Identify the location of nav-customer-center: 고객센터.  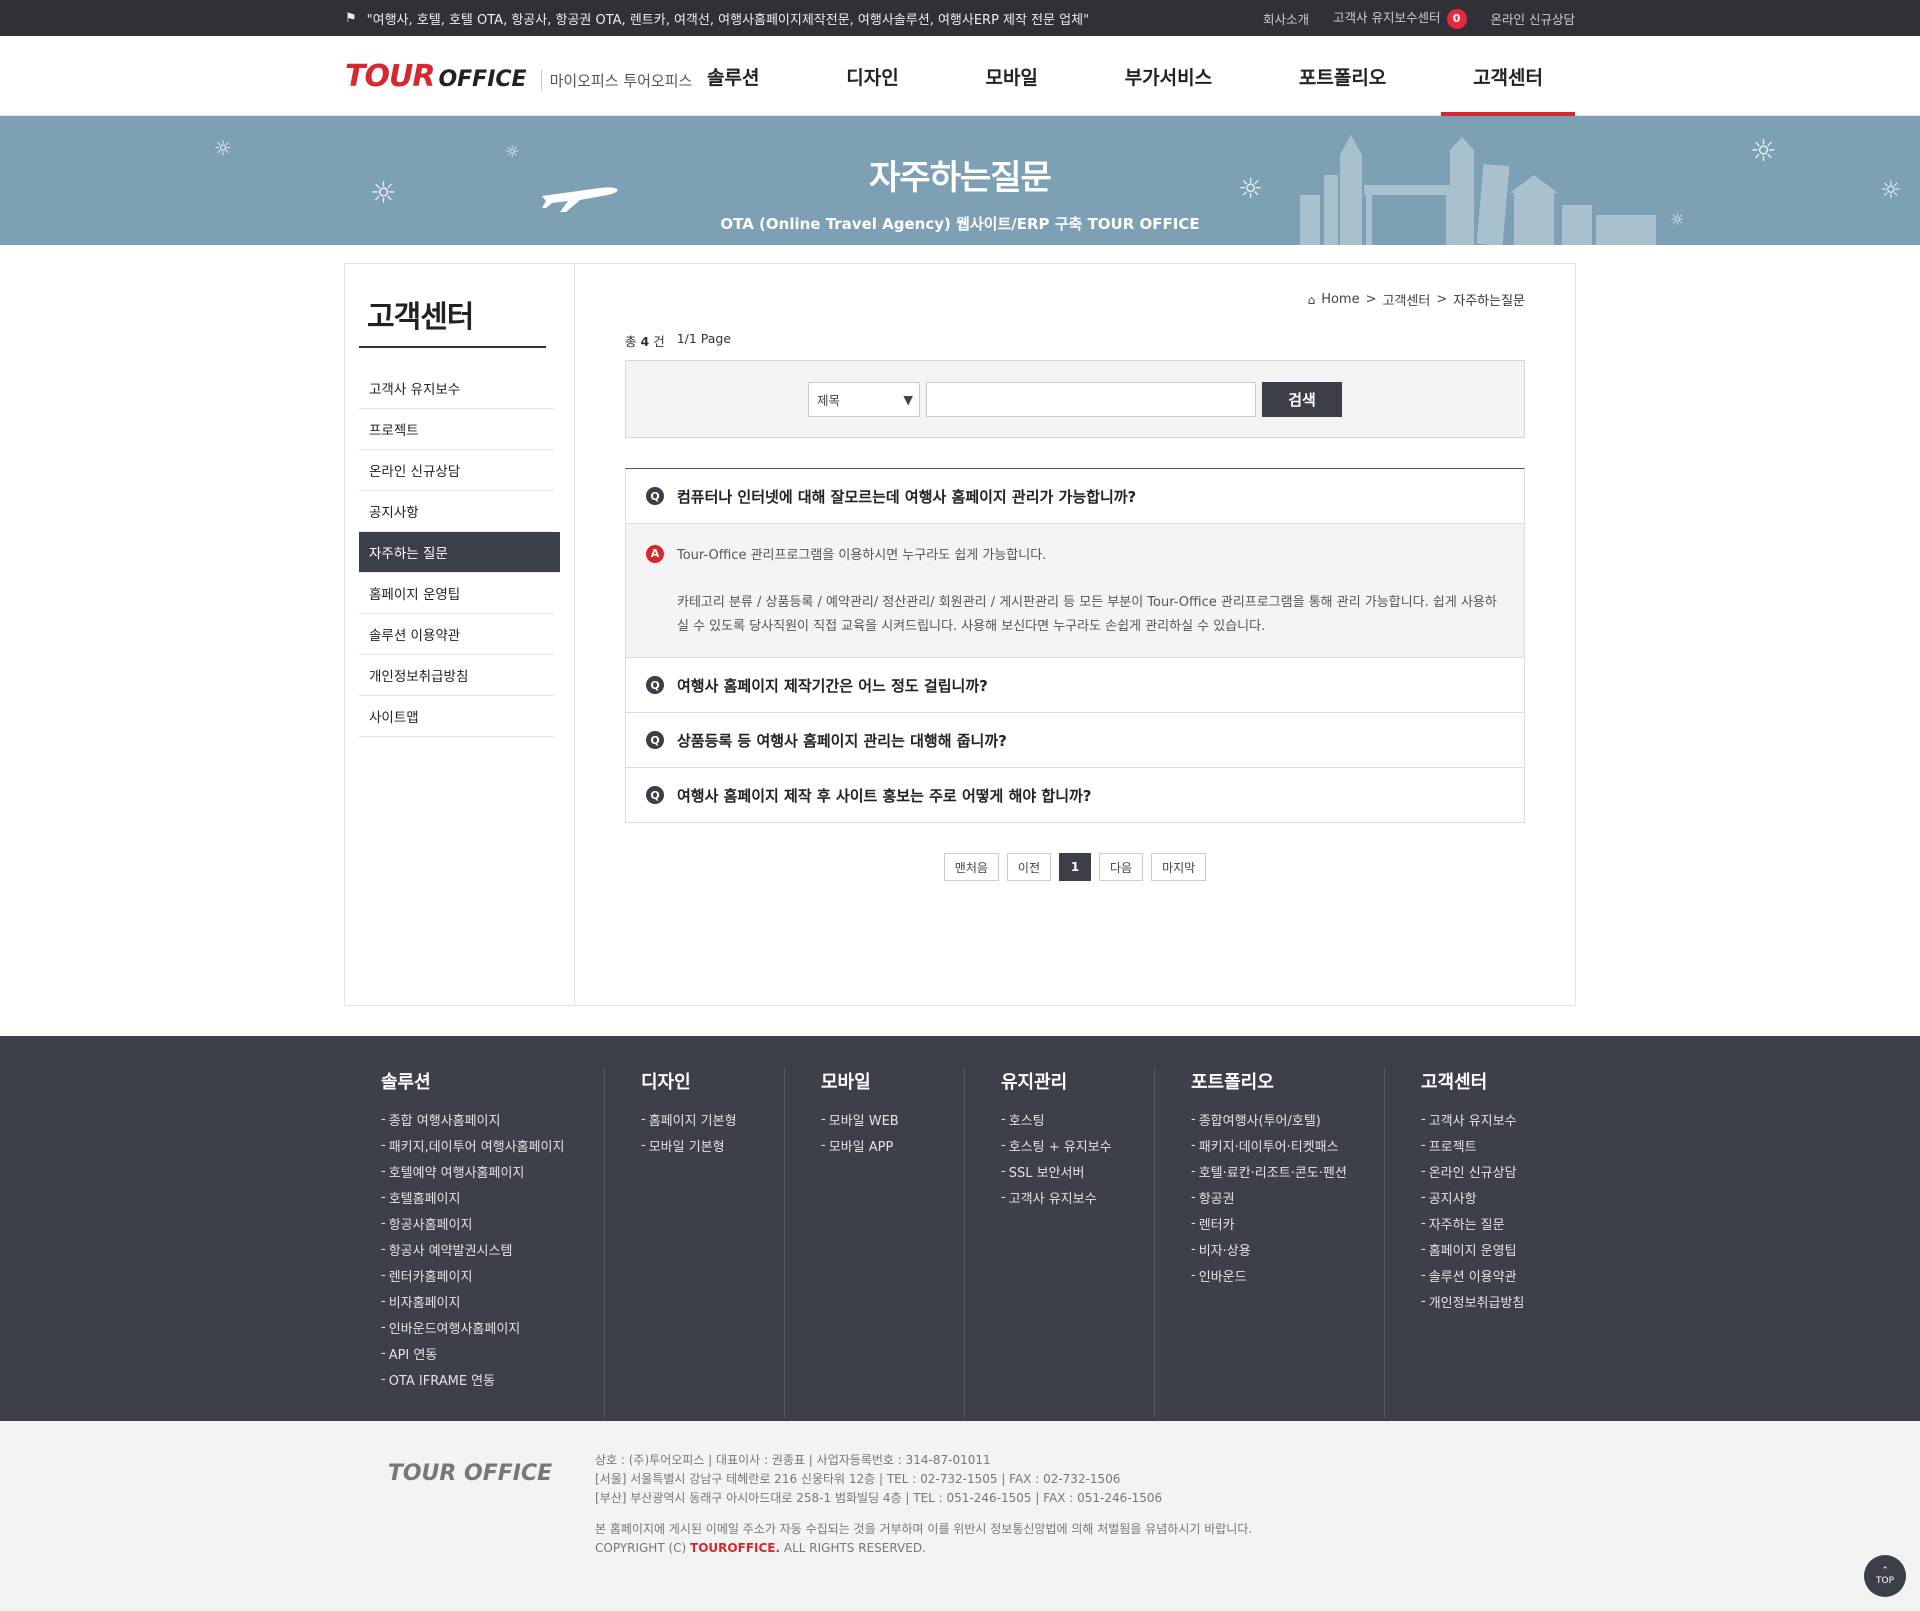
(1508, 76).